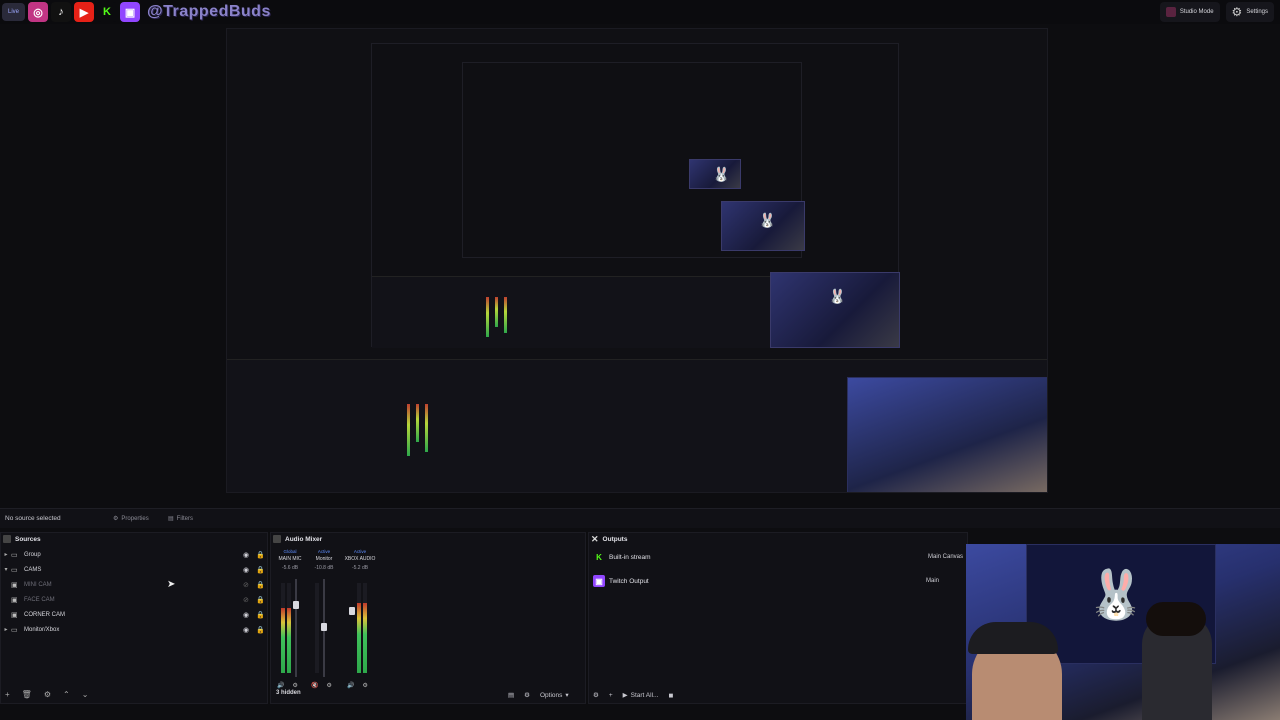 The height and width of the screenshot is (720, 1280). I want to click on output-target: Main Canvas, so click(945, 557).